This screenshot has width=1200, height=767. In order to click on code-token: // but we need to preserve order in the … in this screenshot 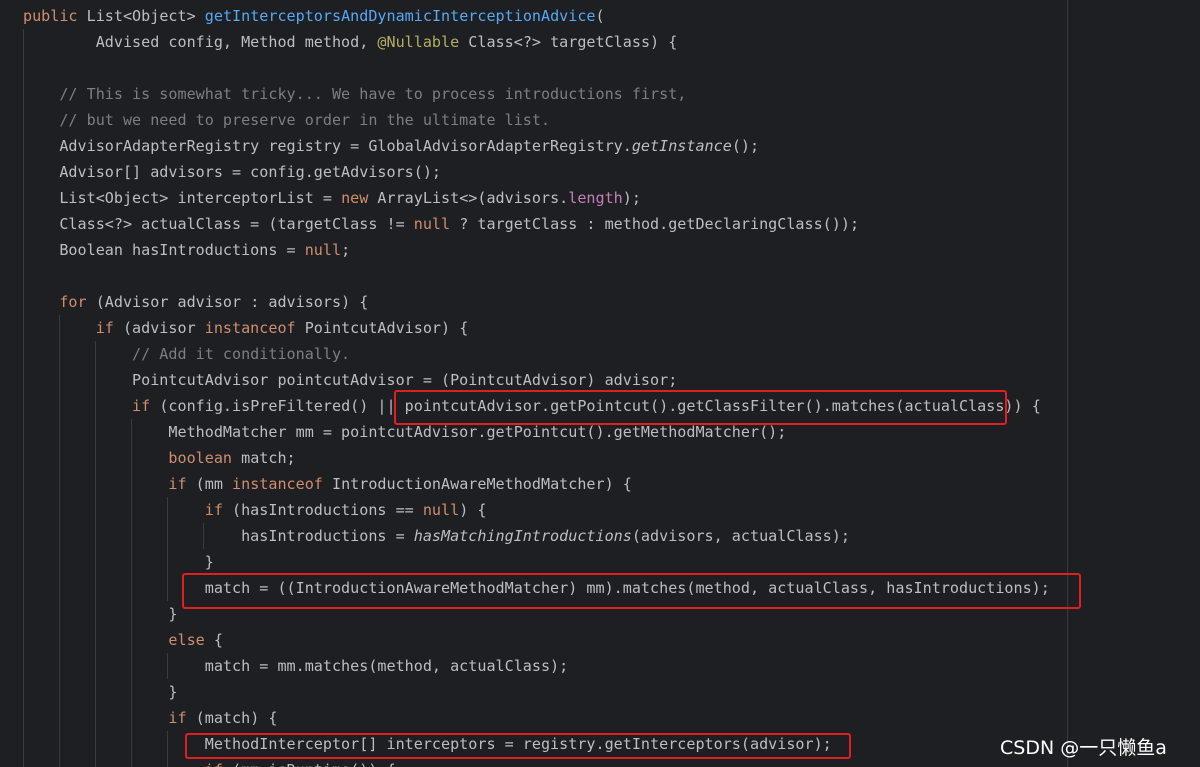, I will do `click(287, 120)`.